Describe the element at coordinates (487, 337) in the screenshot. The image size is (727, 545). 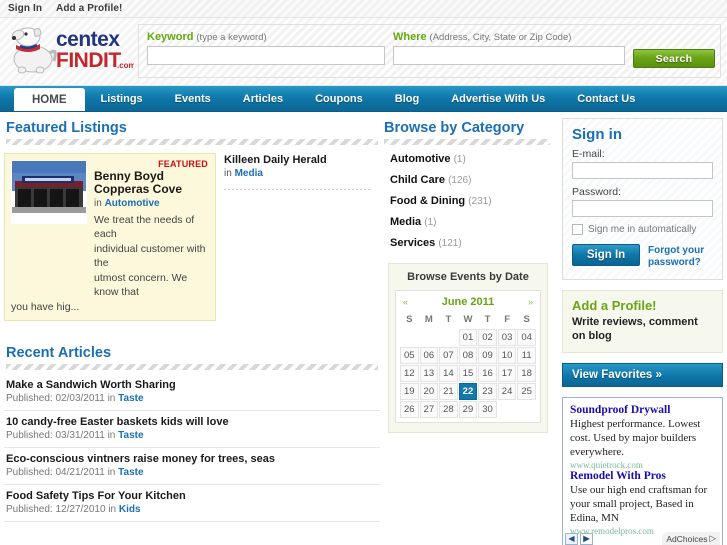
I see `calendar-day: 02` at that location.